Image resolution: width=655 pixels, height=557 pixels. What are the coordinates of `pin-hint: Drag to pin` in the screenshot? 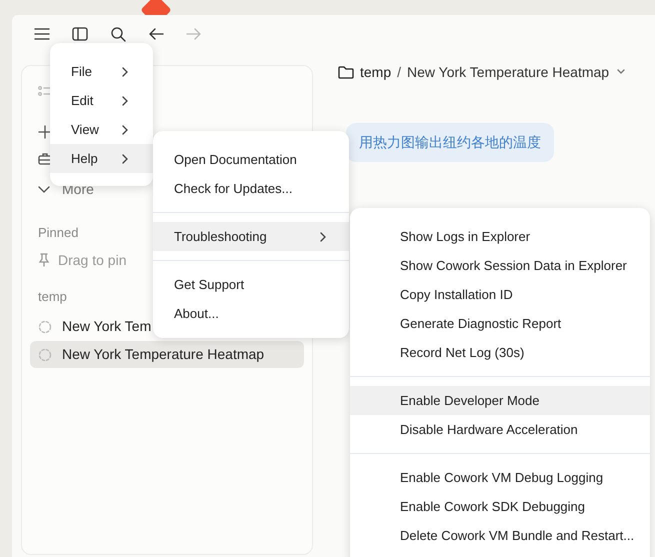 It's located at (92, 260).